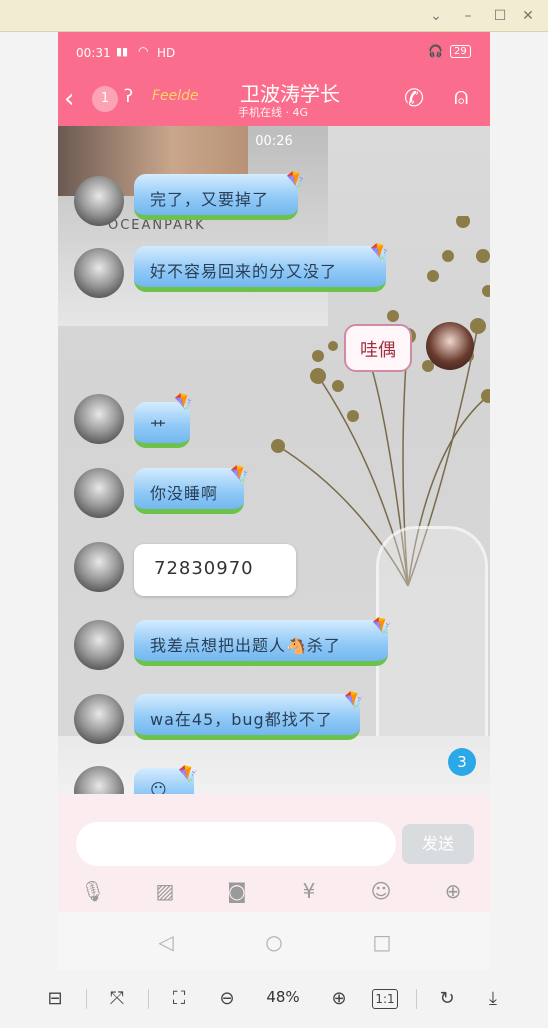  Describe the element at coordinates (460, 51) in the screenshot. I see `battery-indicator: 29` at that location.